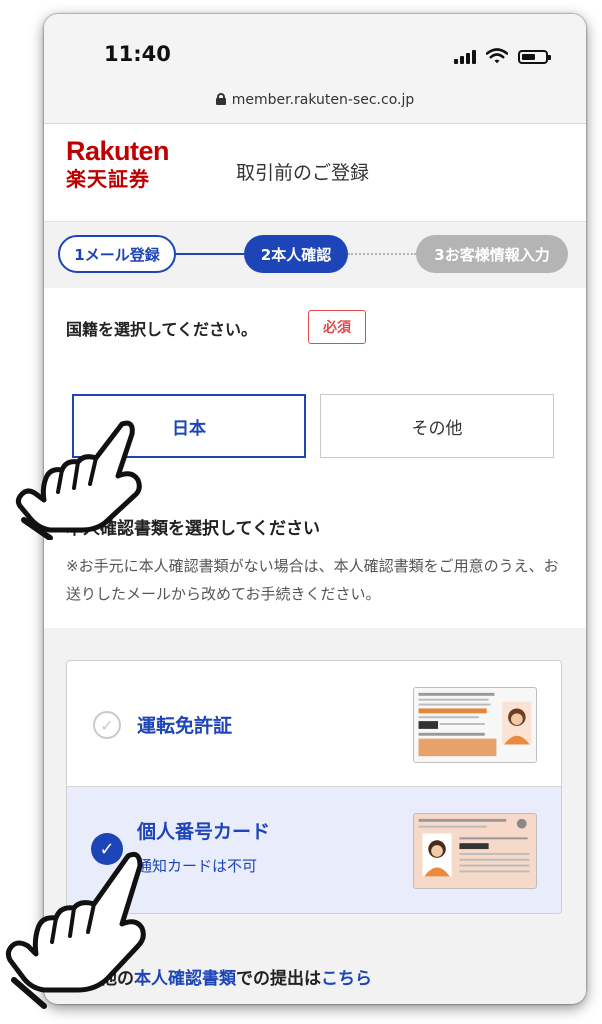 This screenshot has width=602, height=1024. I want to click on page-title: 取引前のご登録, so click(303, 173).